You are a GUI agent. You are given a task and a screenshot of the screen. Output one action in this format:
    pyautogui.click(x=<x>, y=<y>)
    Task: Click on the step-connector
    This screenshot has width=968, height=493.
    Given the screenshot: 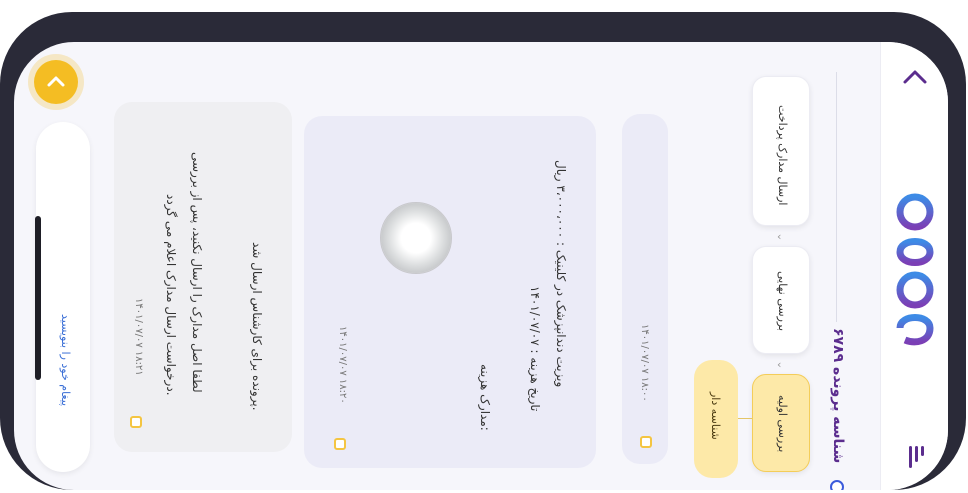 What is the action you would take?
    pyautogui.click(x=745, y=418)
    